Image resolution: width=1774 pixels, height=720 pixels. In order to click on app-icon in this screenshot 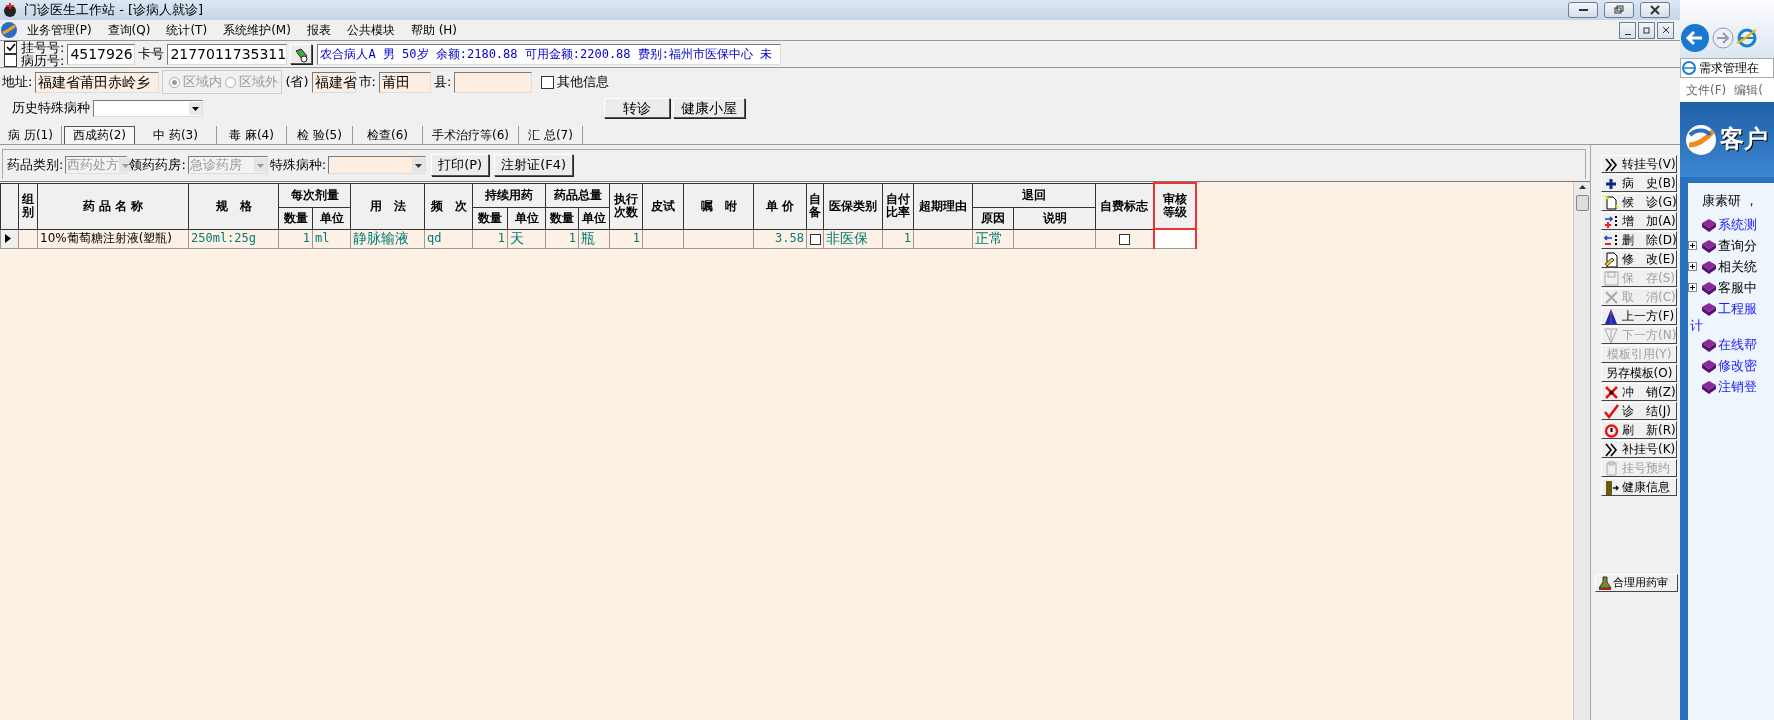, I will do `click(10, 10)`.